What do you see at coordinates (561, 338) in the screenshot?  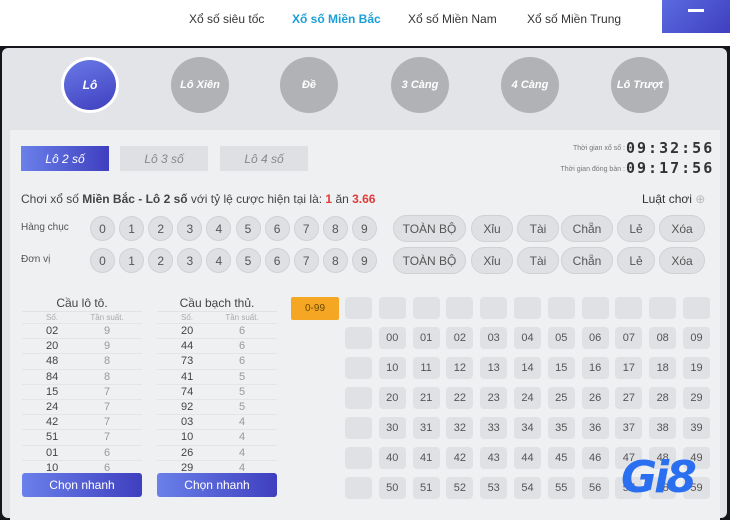 I see `number-cell: 05` at bounding box center [561, 338].